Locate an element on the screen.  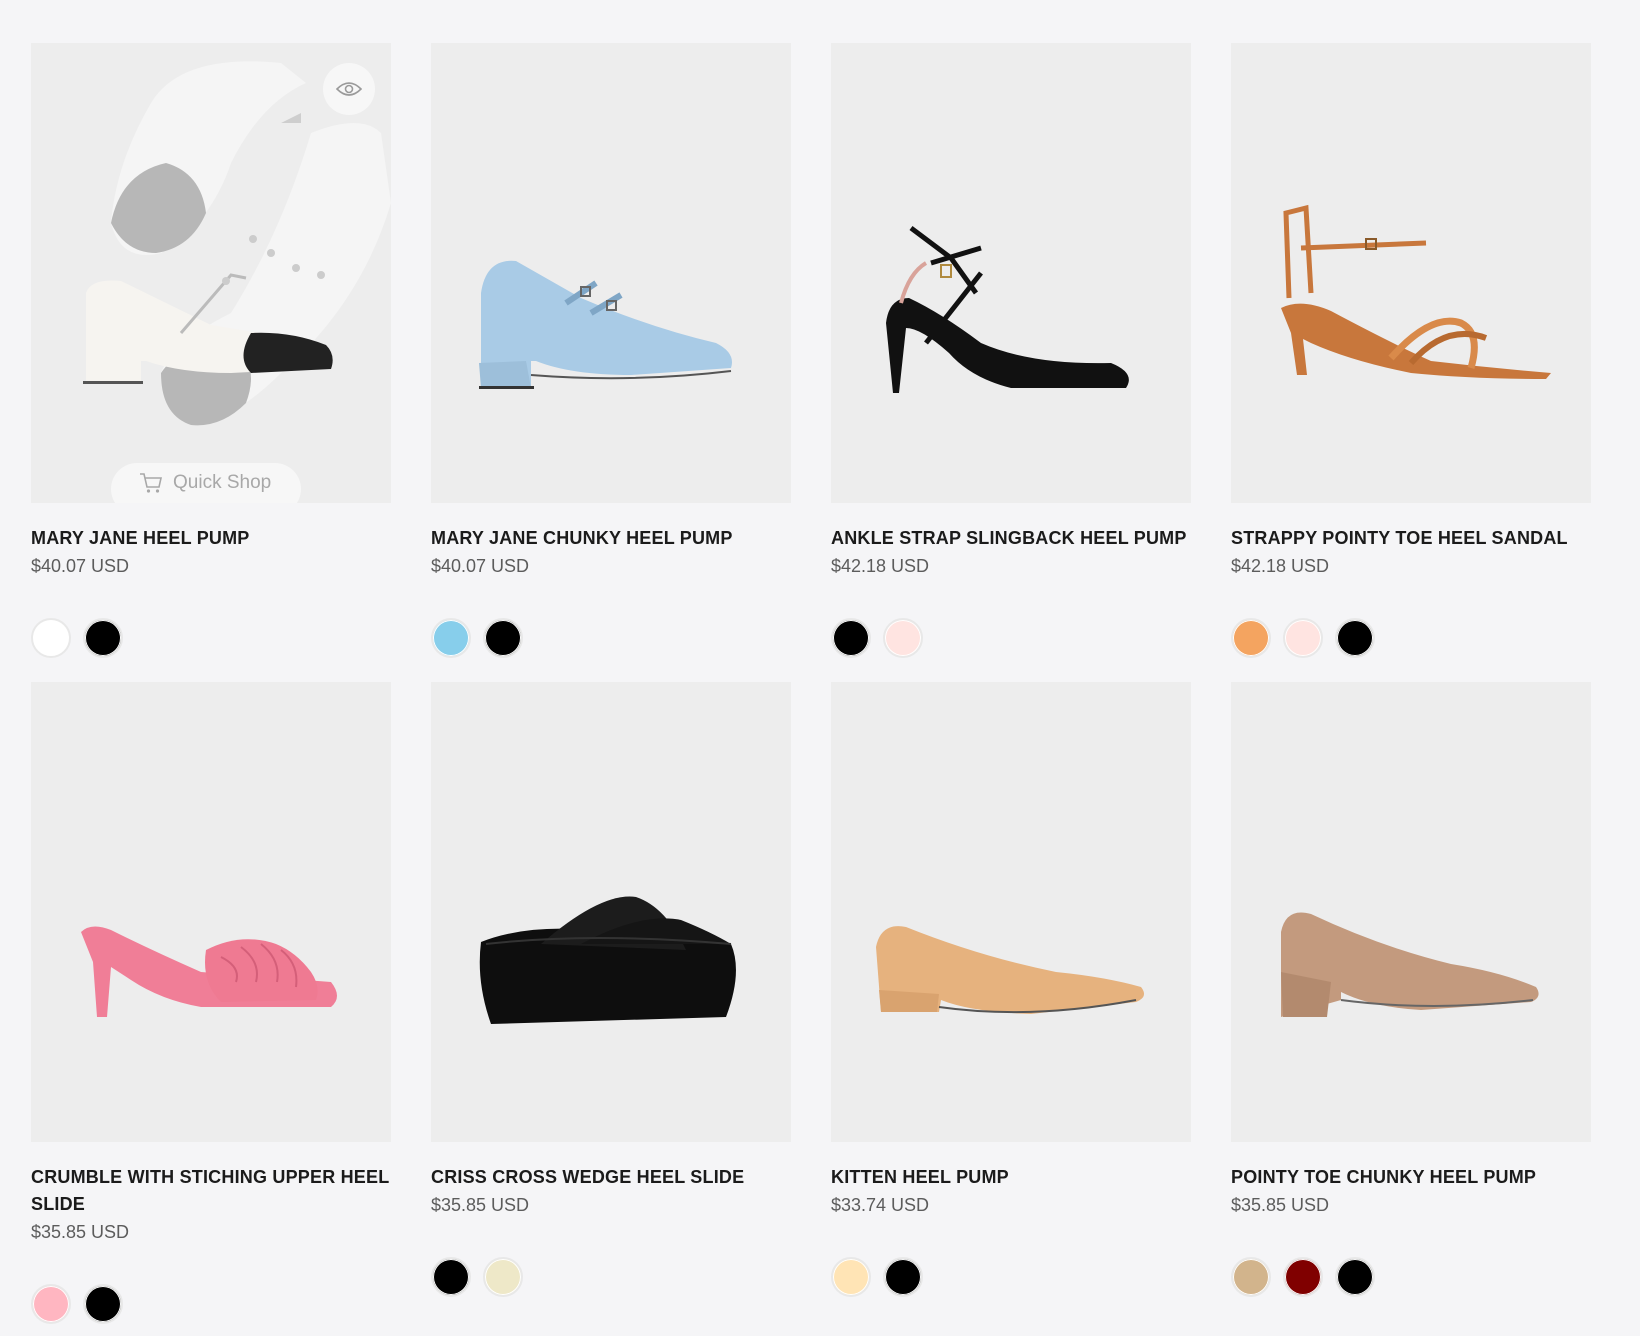
product-title: POINTY TOE CHUNKY HEEL PUMP is located at coordinates (1411, 1177).